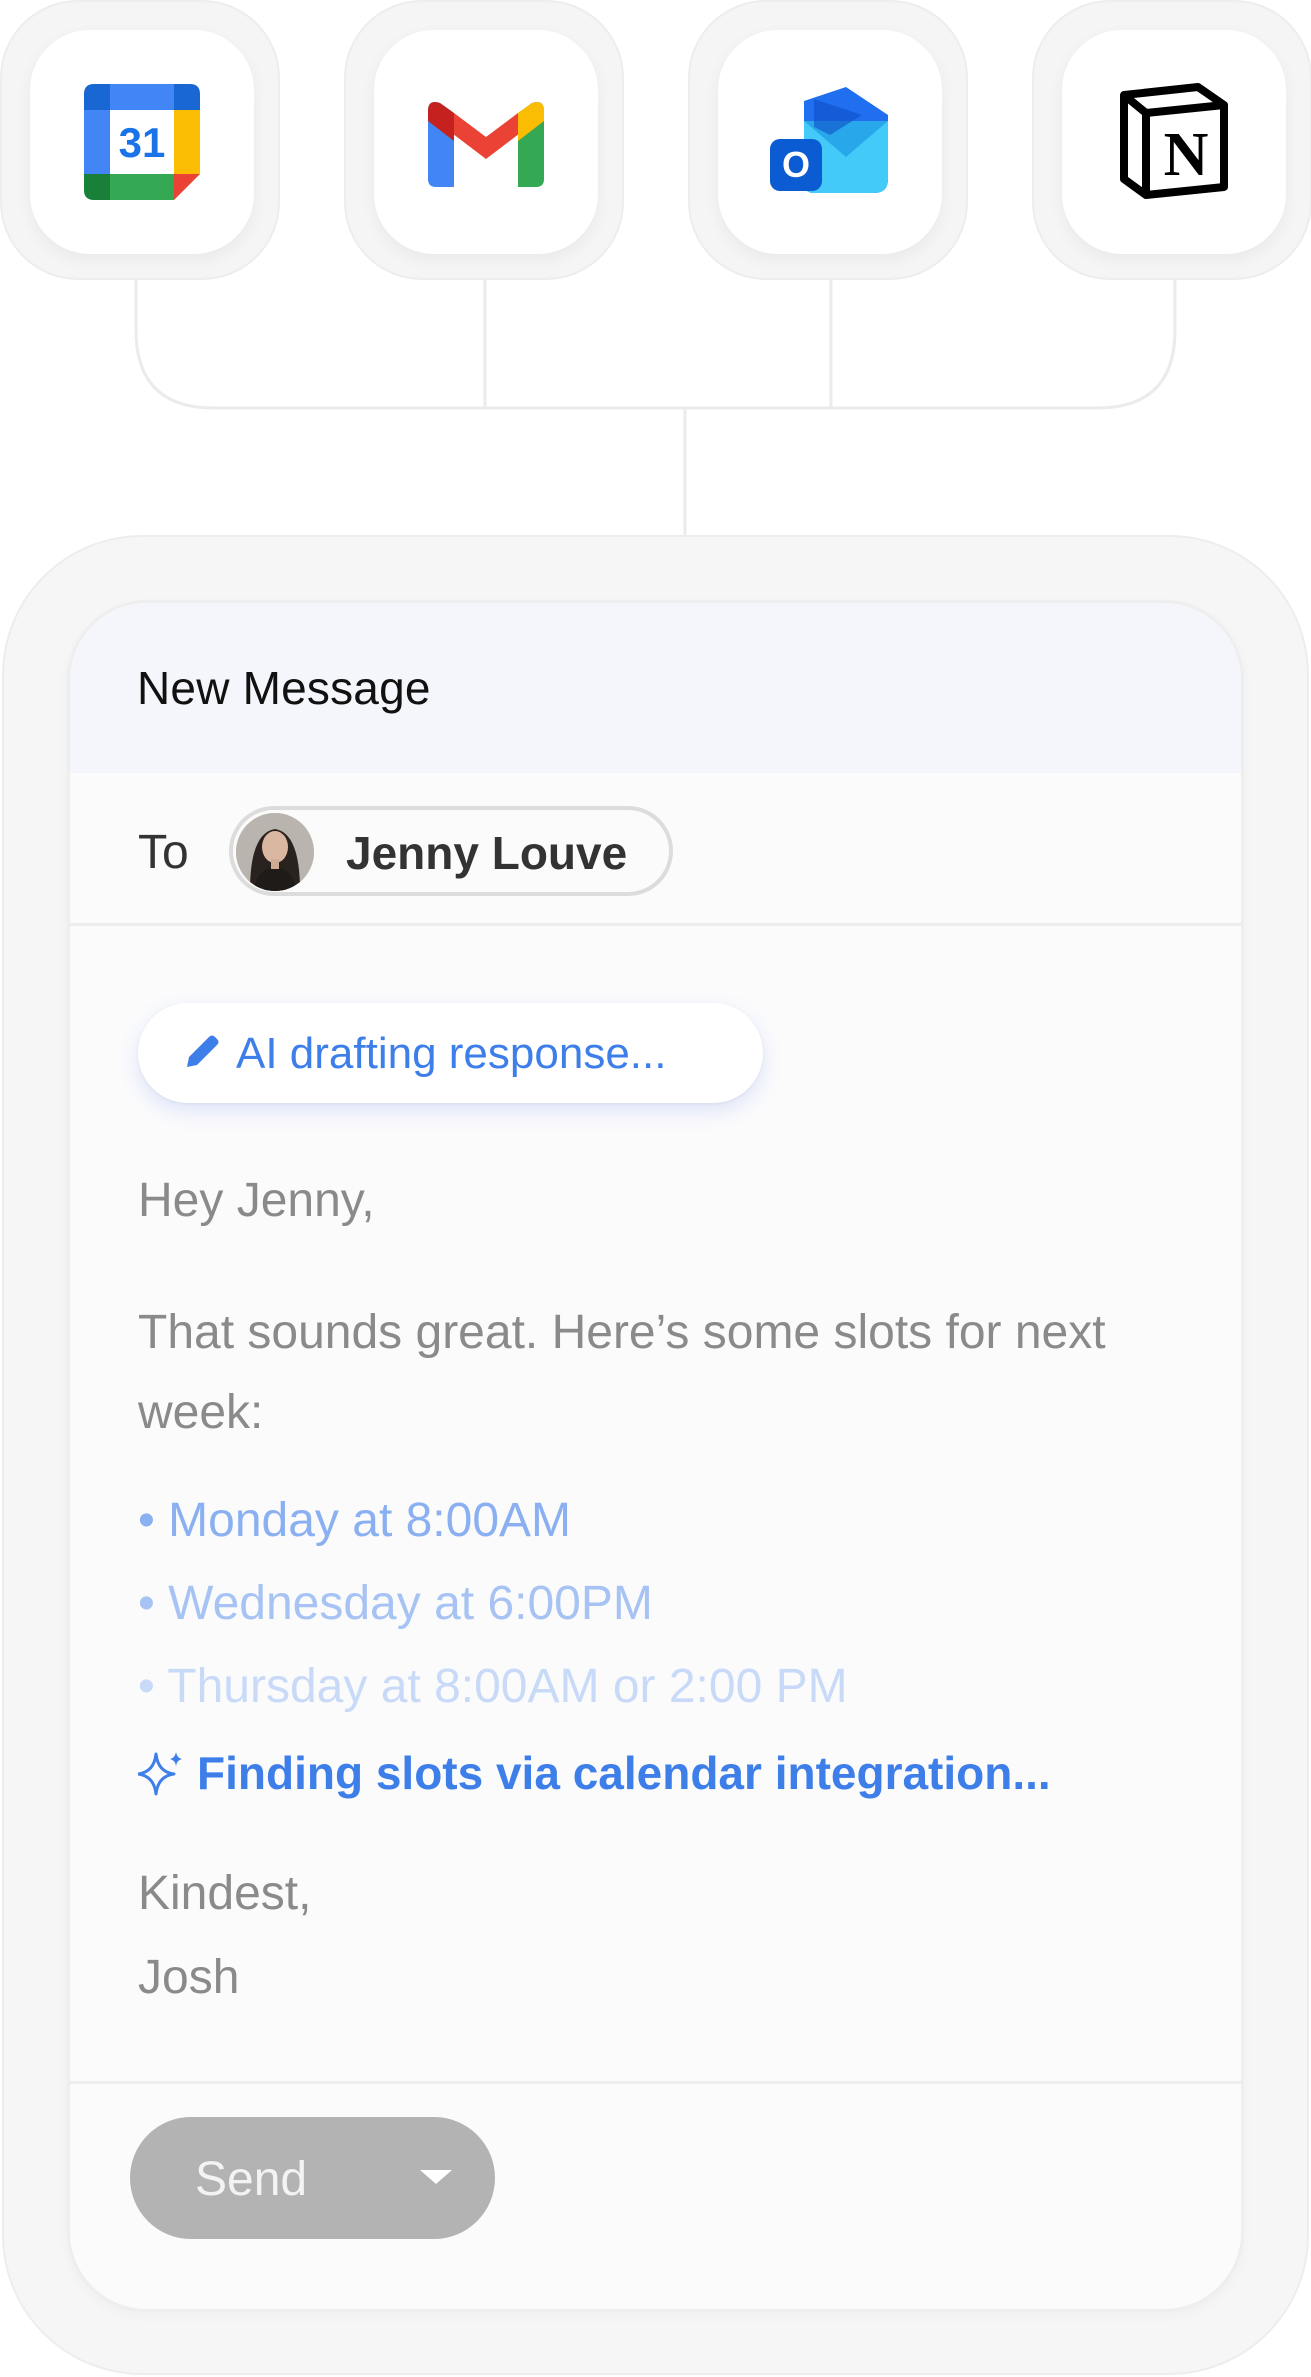 This screenshot has height=2377, width=1311. Describe the element at coordinates (251, 2179) in the screenshot. I see `send-label: Send` at that location.